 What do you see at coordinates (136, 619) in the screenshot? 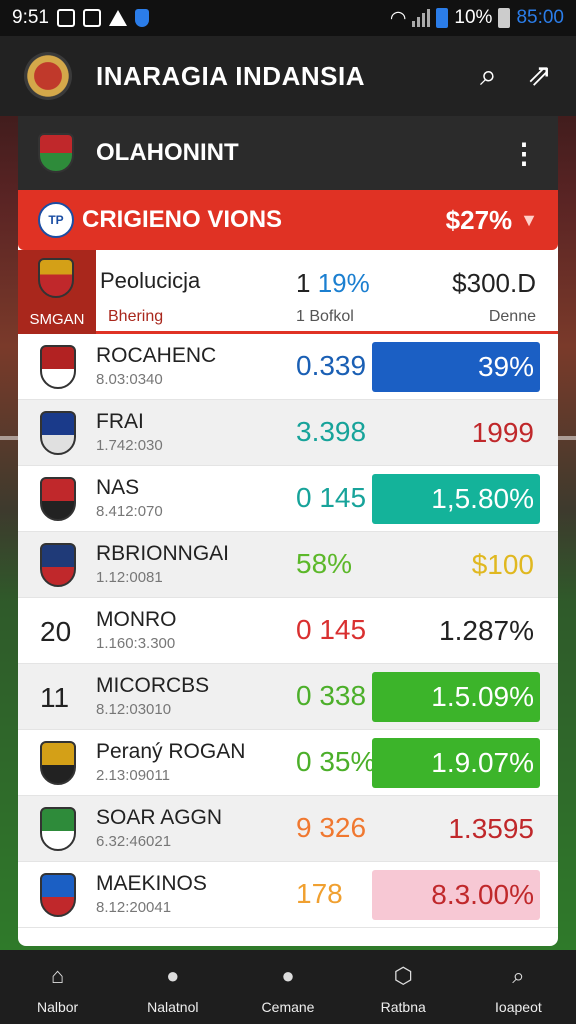
I see `team-name: MONRO` at bounding box center [136, 619].